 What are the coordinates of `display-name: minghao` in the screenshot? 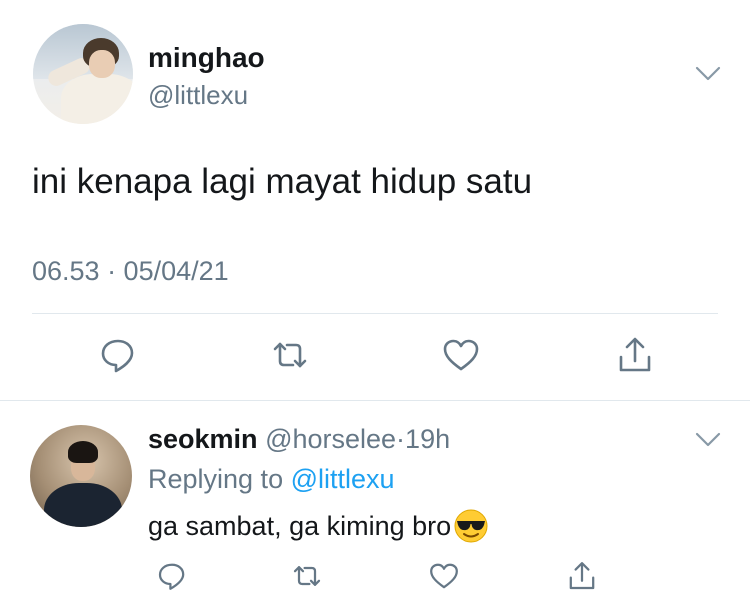 It's located at (206, 58).